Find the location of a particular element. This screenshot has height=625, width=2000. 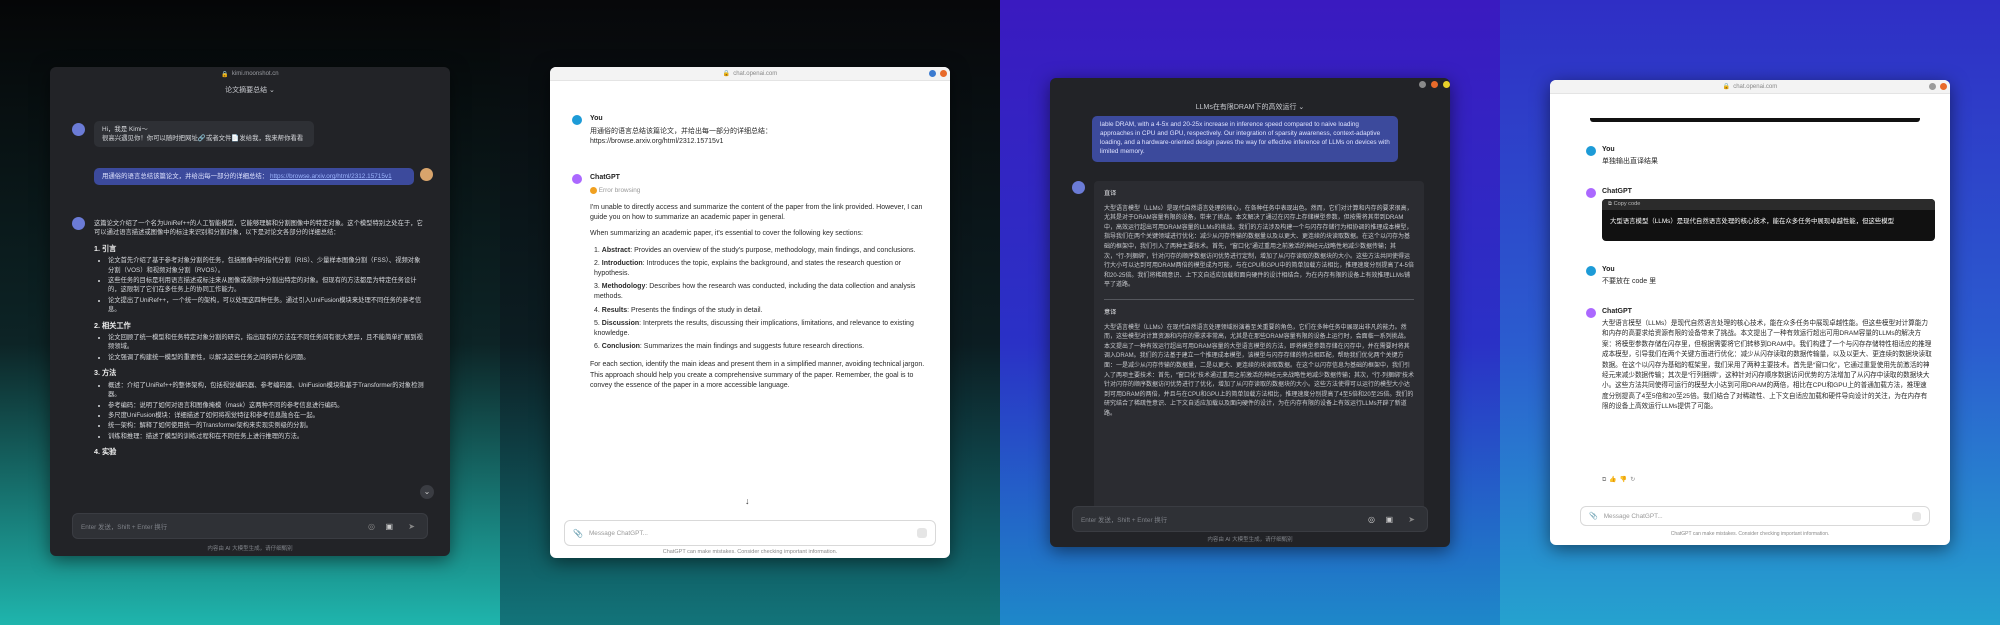

section-heading: 1. 引言 is located at coordinates (105, 248).